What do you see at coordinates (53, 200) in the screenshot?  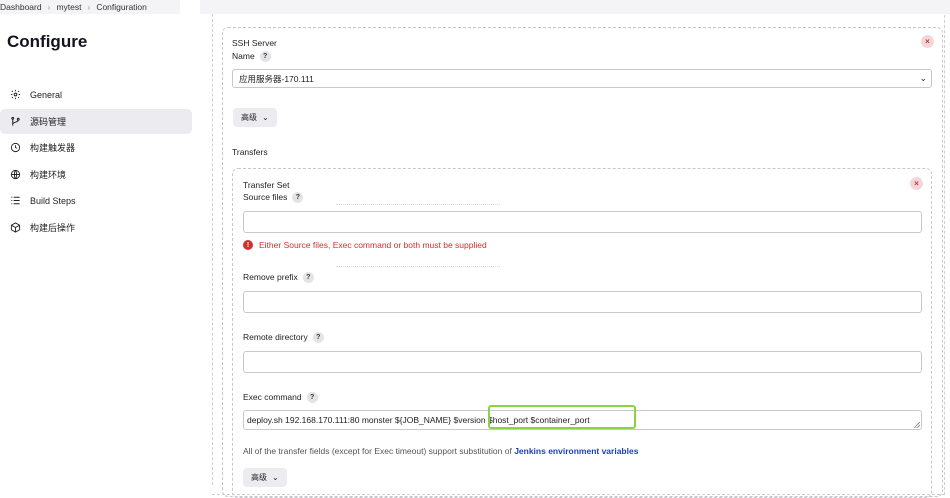 I see `sidebar-item-label: Build Steps` at bounding box center [53, 200].